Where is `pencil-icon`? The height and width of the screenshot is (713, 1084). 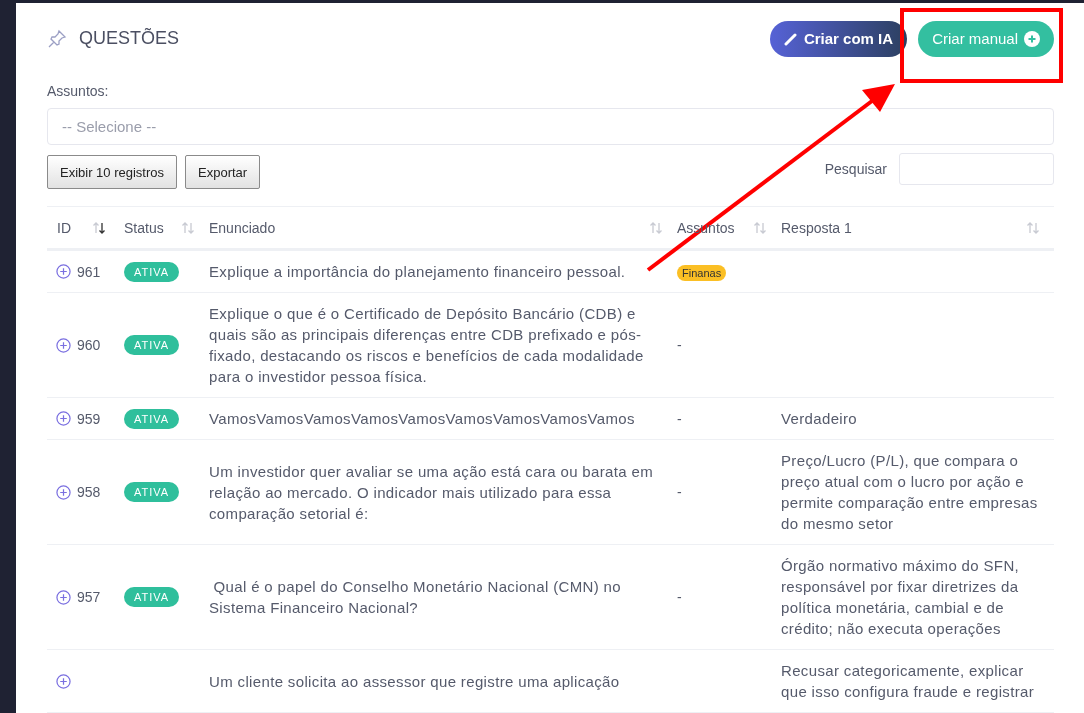 pencil-icon is located at coordinates (790, 38).